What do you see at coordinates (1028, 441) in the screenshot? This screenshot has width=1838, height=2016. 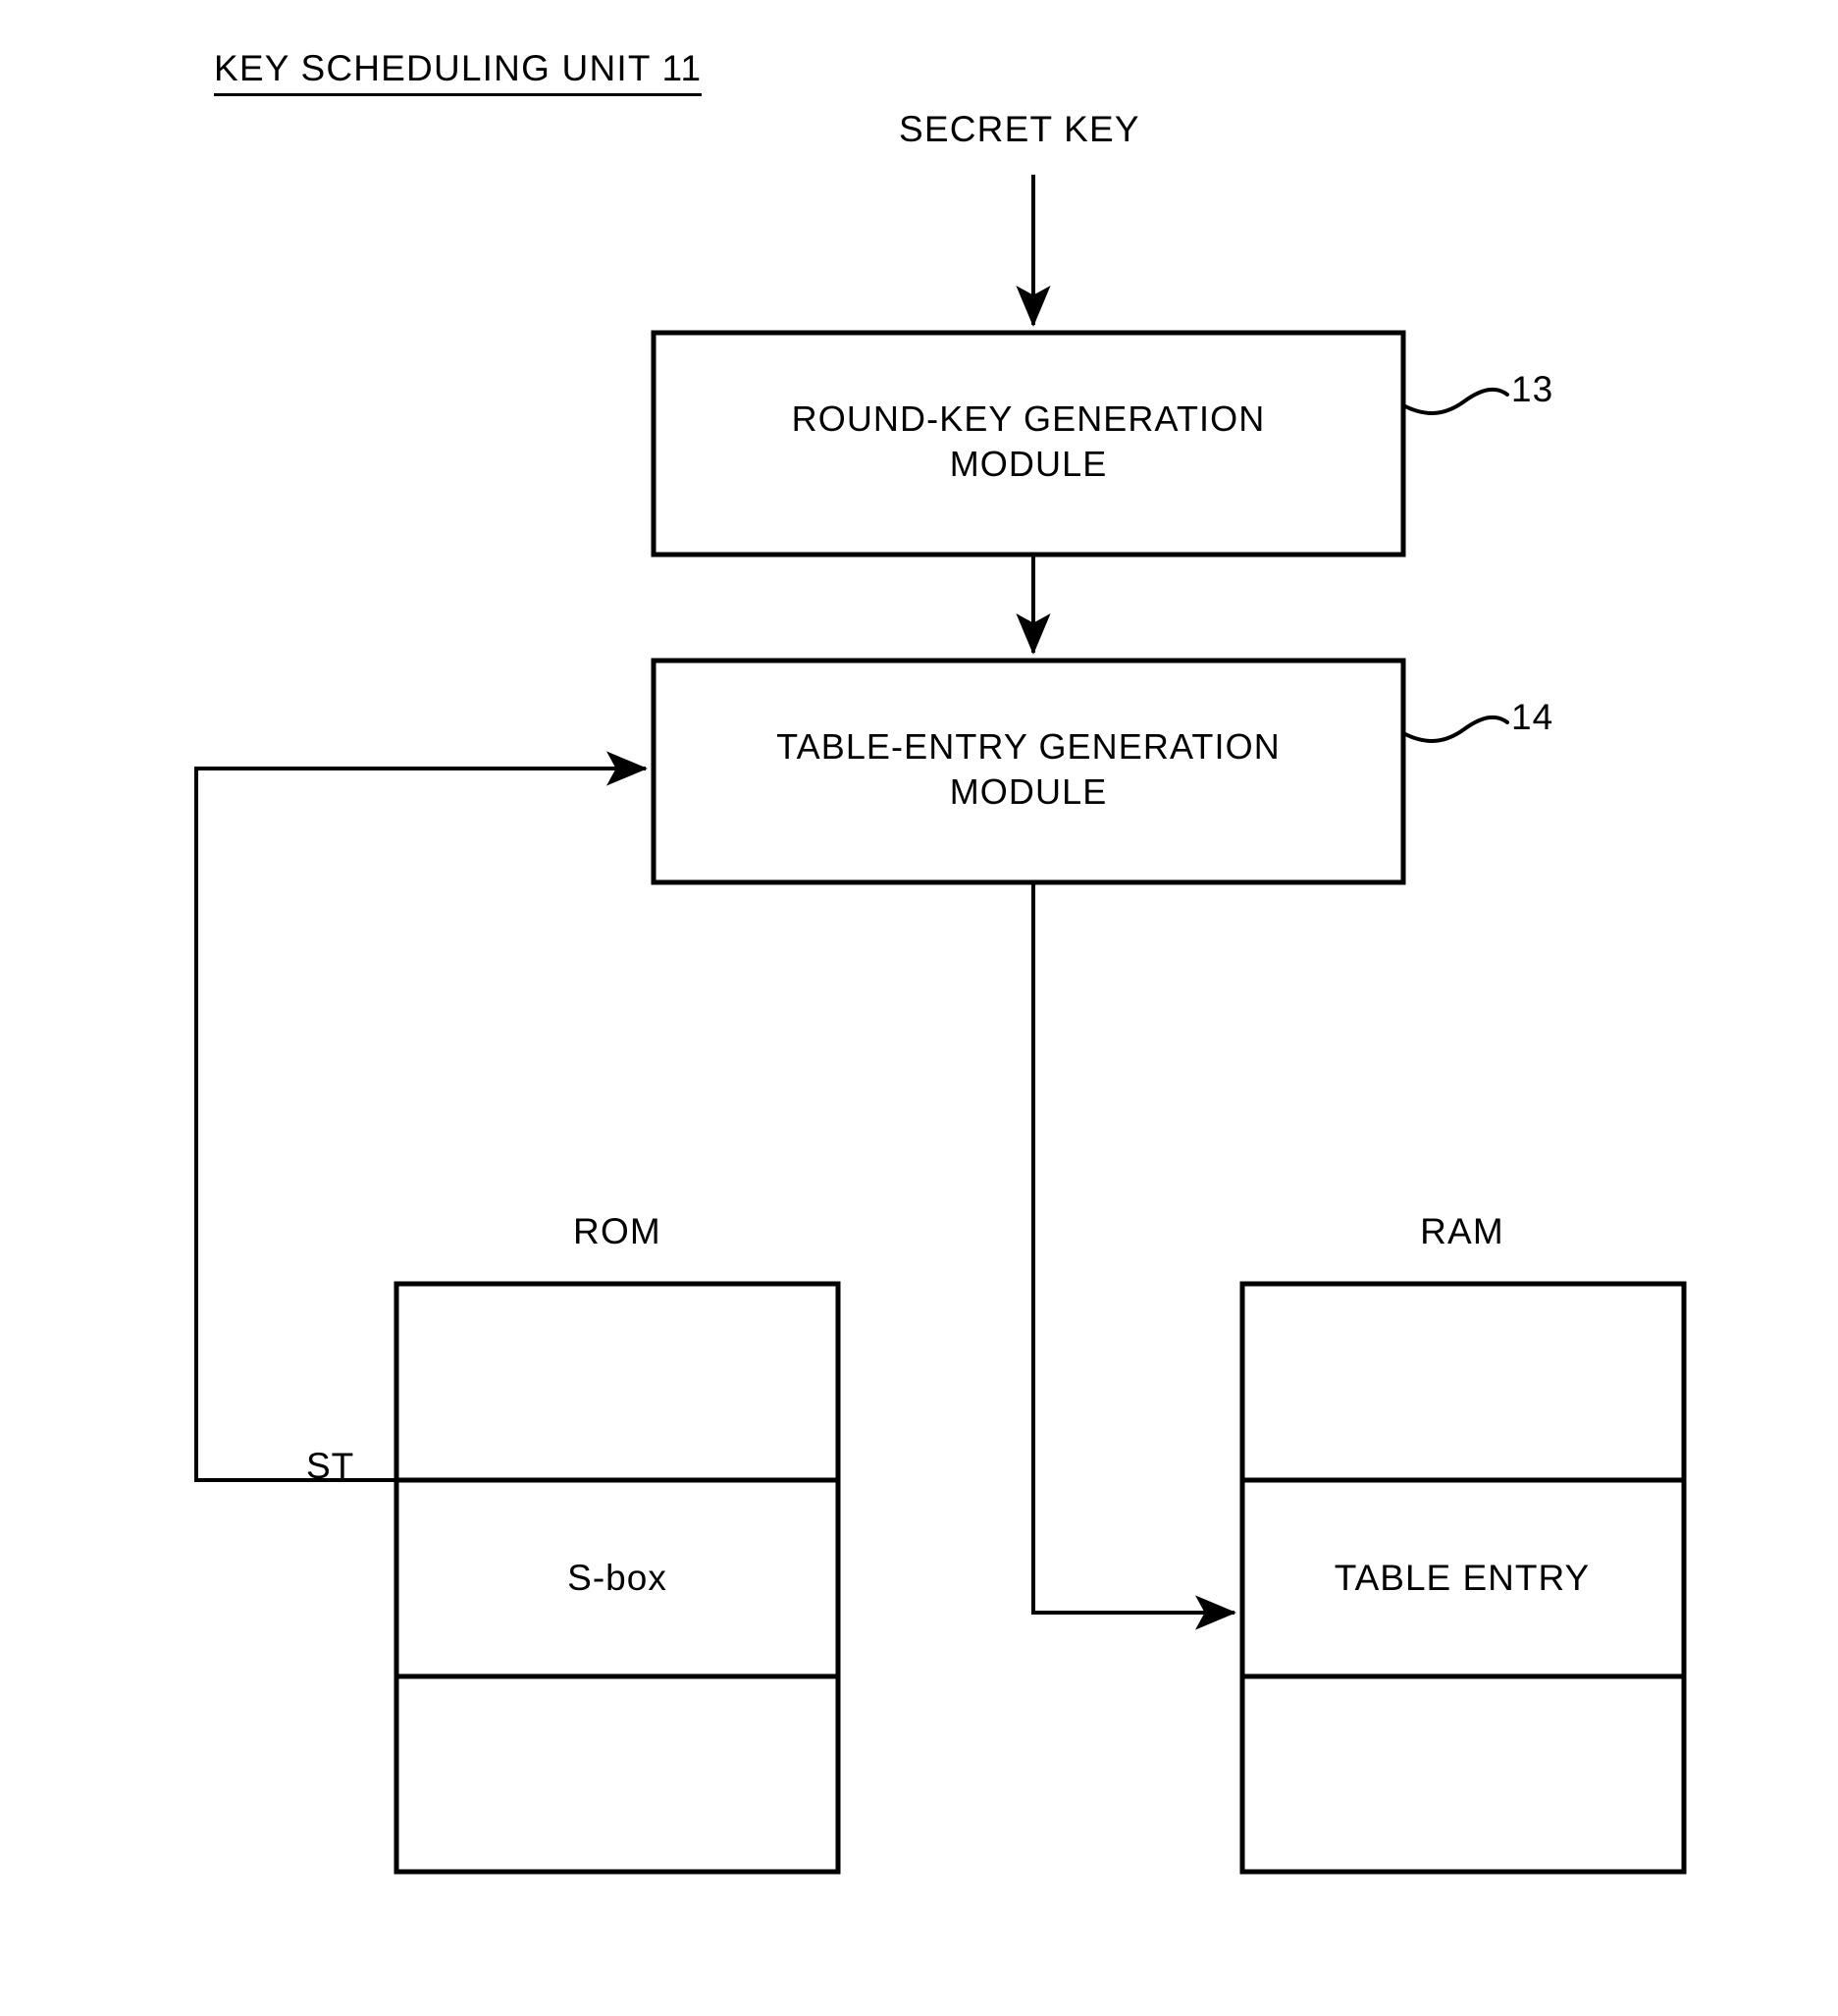 I see `round-key-generation-module-label: ROUND-KEY GENERATION MODULE` at bounding box center [1028, 441].